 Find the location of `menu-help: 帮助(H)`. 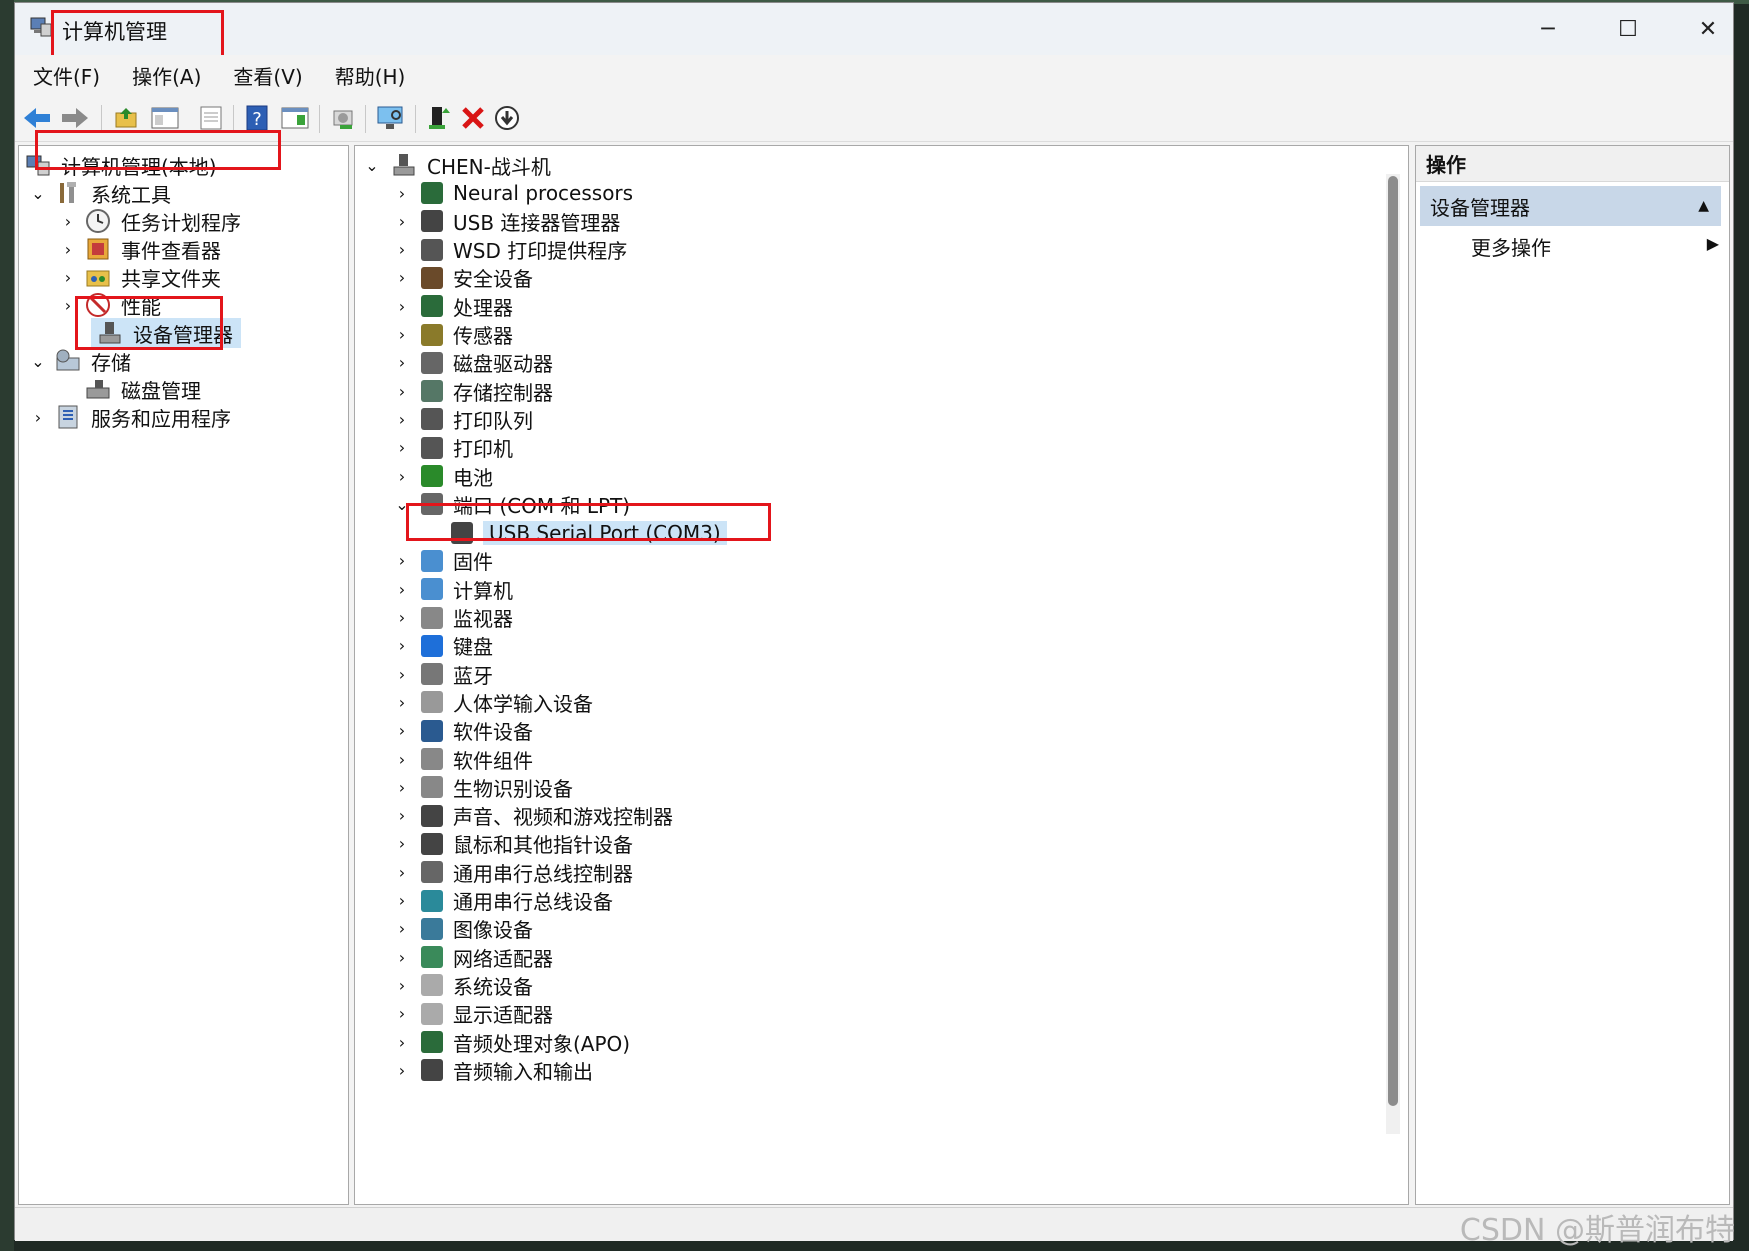

menu-help: 帮助(H) is located at coordinates (370, 75).